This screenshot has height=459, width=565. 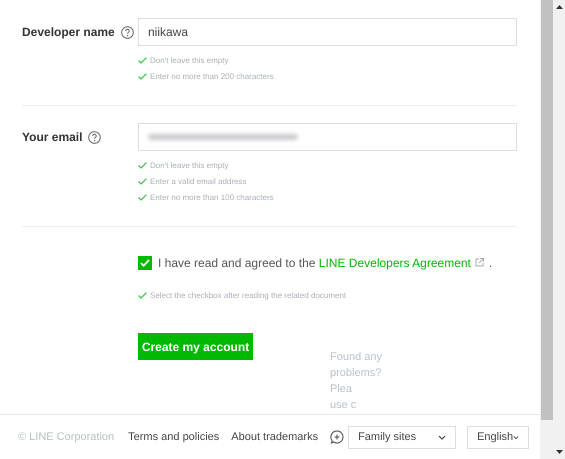 What do you see at coordinates (337, 437) in the screenshot?
I see `feedback-icon` at bounding box center [337, 437].